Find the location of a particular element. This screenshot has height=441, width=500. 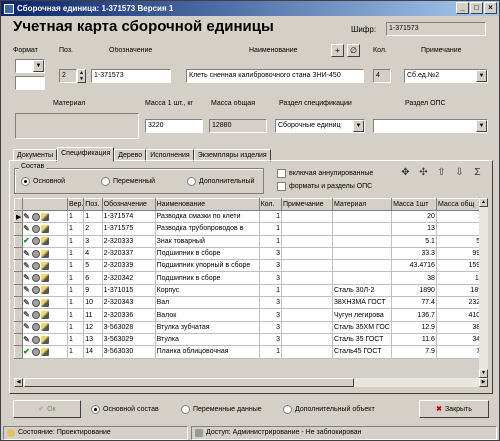

cell-name: Корпус is located at coordinates (207, 291).